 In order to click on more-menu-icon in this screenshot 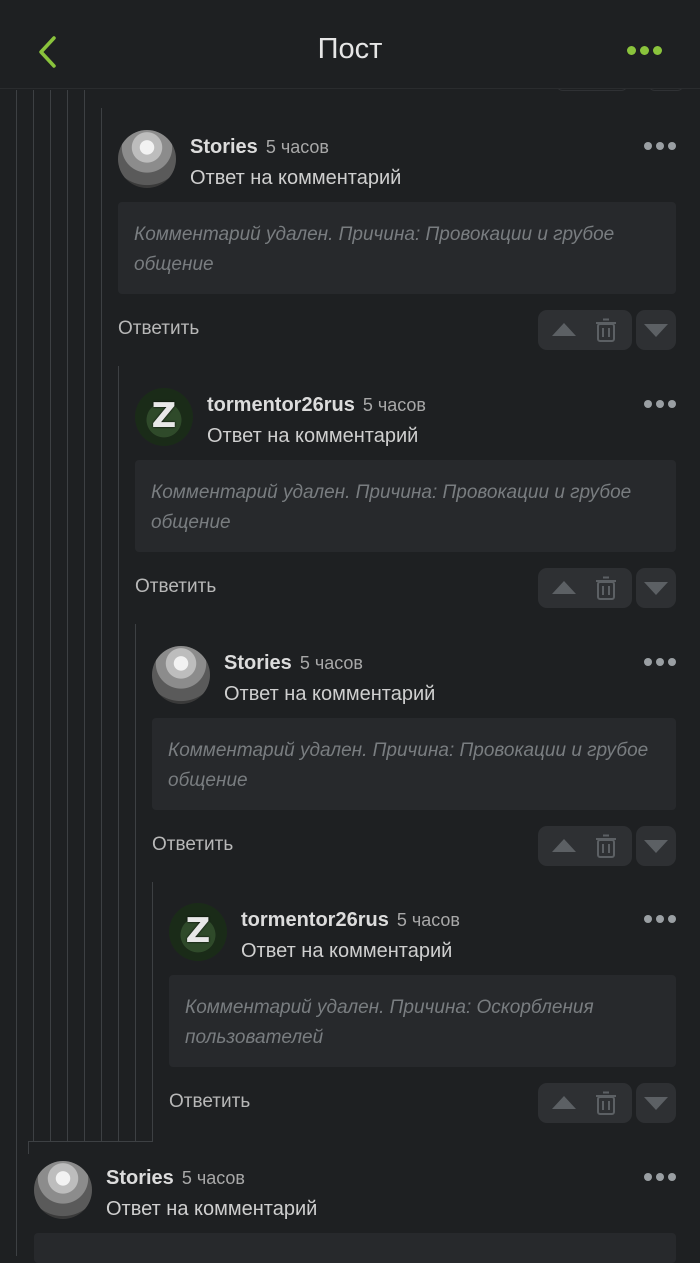, I will do `click(644, 50)`.